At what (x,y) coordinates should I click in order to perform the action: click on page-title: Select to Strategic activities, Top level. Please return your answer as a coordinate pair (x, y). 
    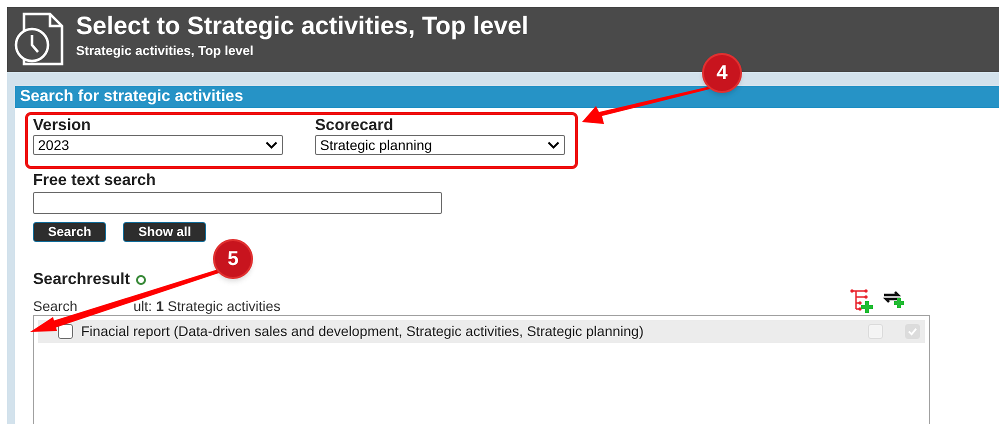
    Looking at the image, I should click on (302, 26).